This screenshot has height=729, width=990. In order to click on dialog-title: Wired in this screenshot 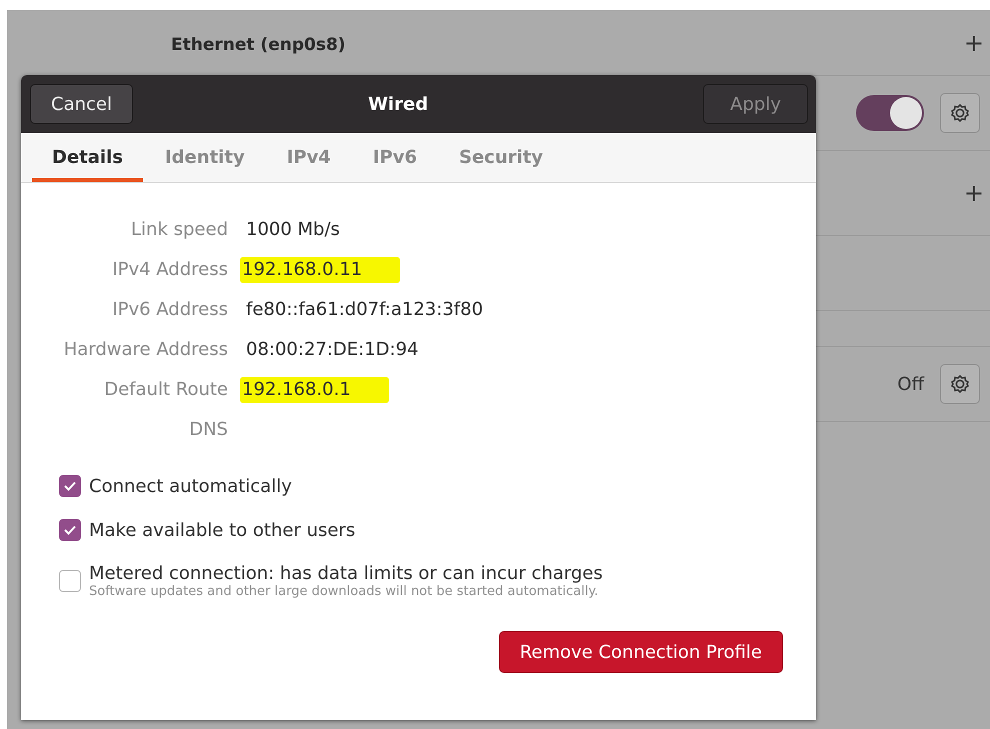, I will do `click(398, 104)`.